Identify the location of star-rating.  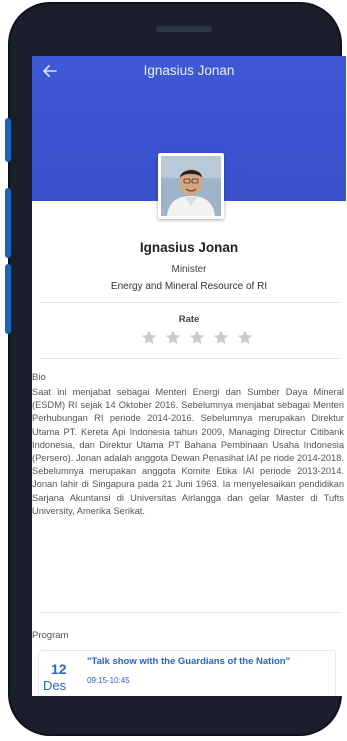
(200, 337).